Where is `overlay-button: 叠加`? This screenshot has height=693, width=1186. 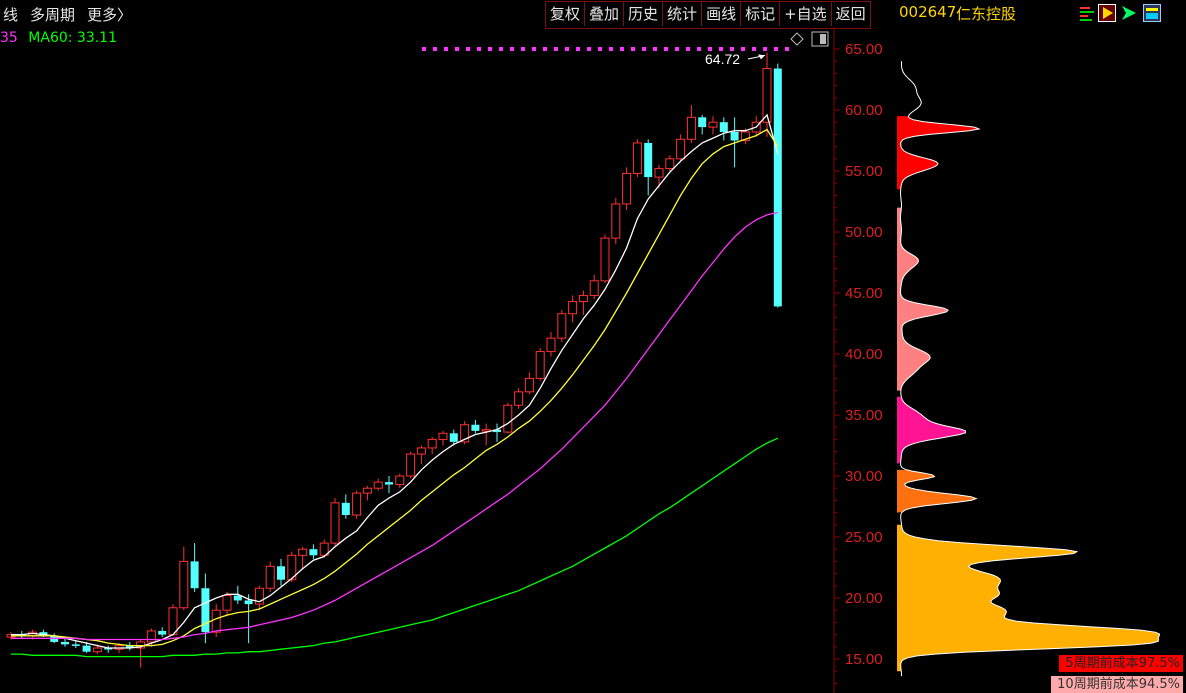 overlay-button: 叠加 is located at coordinates (605, 14).